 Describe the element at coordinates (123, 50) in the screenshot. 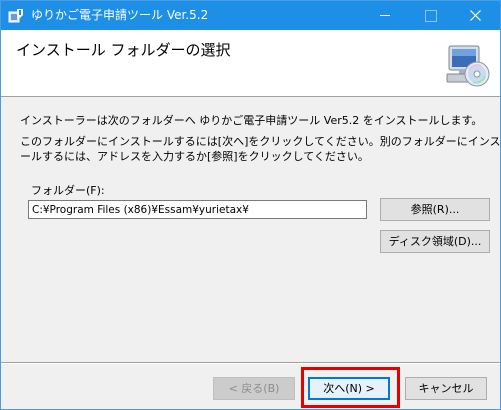

I see `page-title: インストール フォルダーの選択` at that location.